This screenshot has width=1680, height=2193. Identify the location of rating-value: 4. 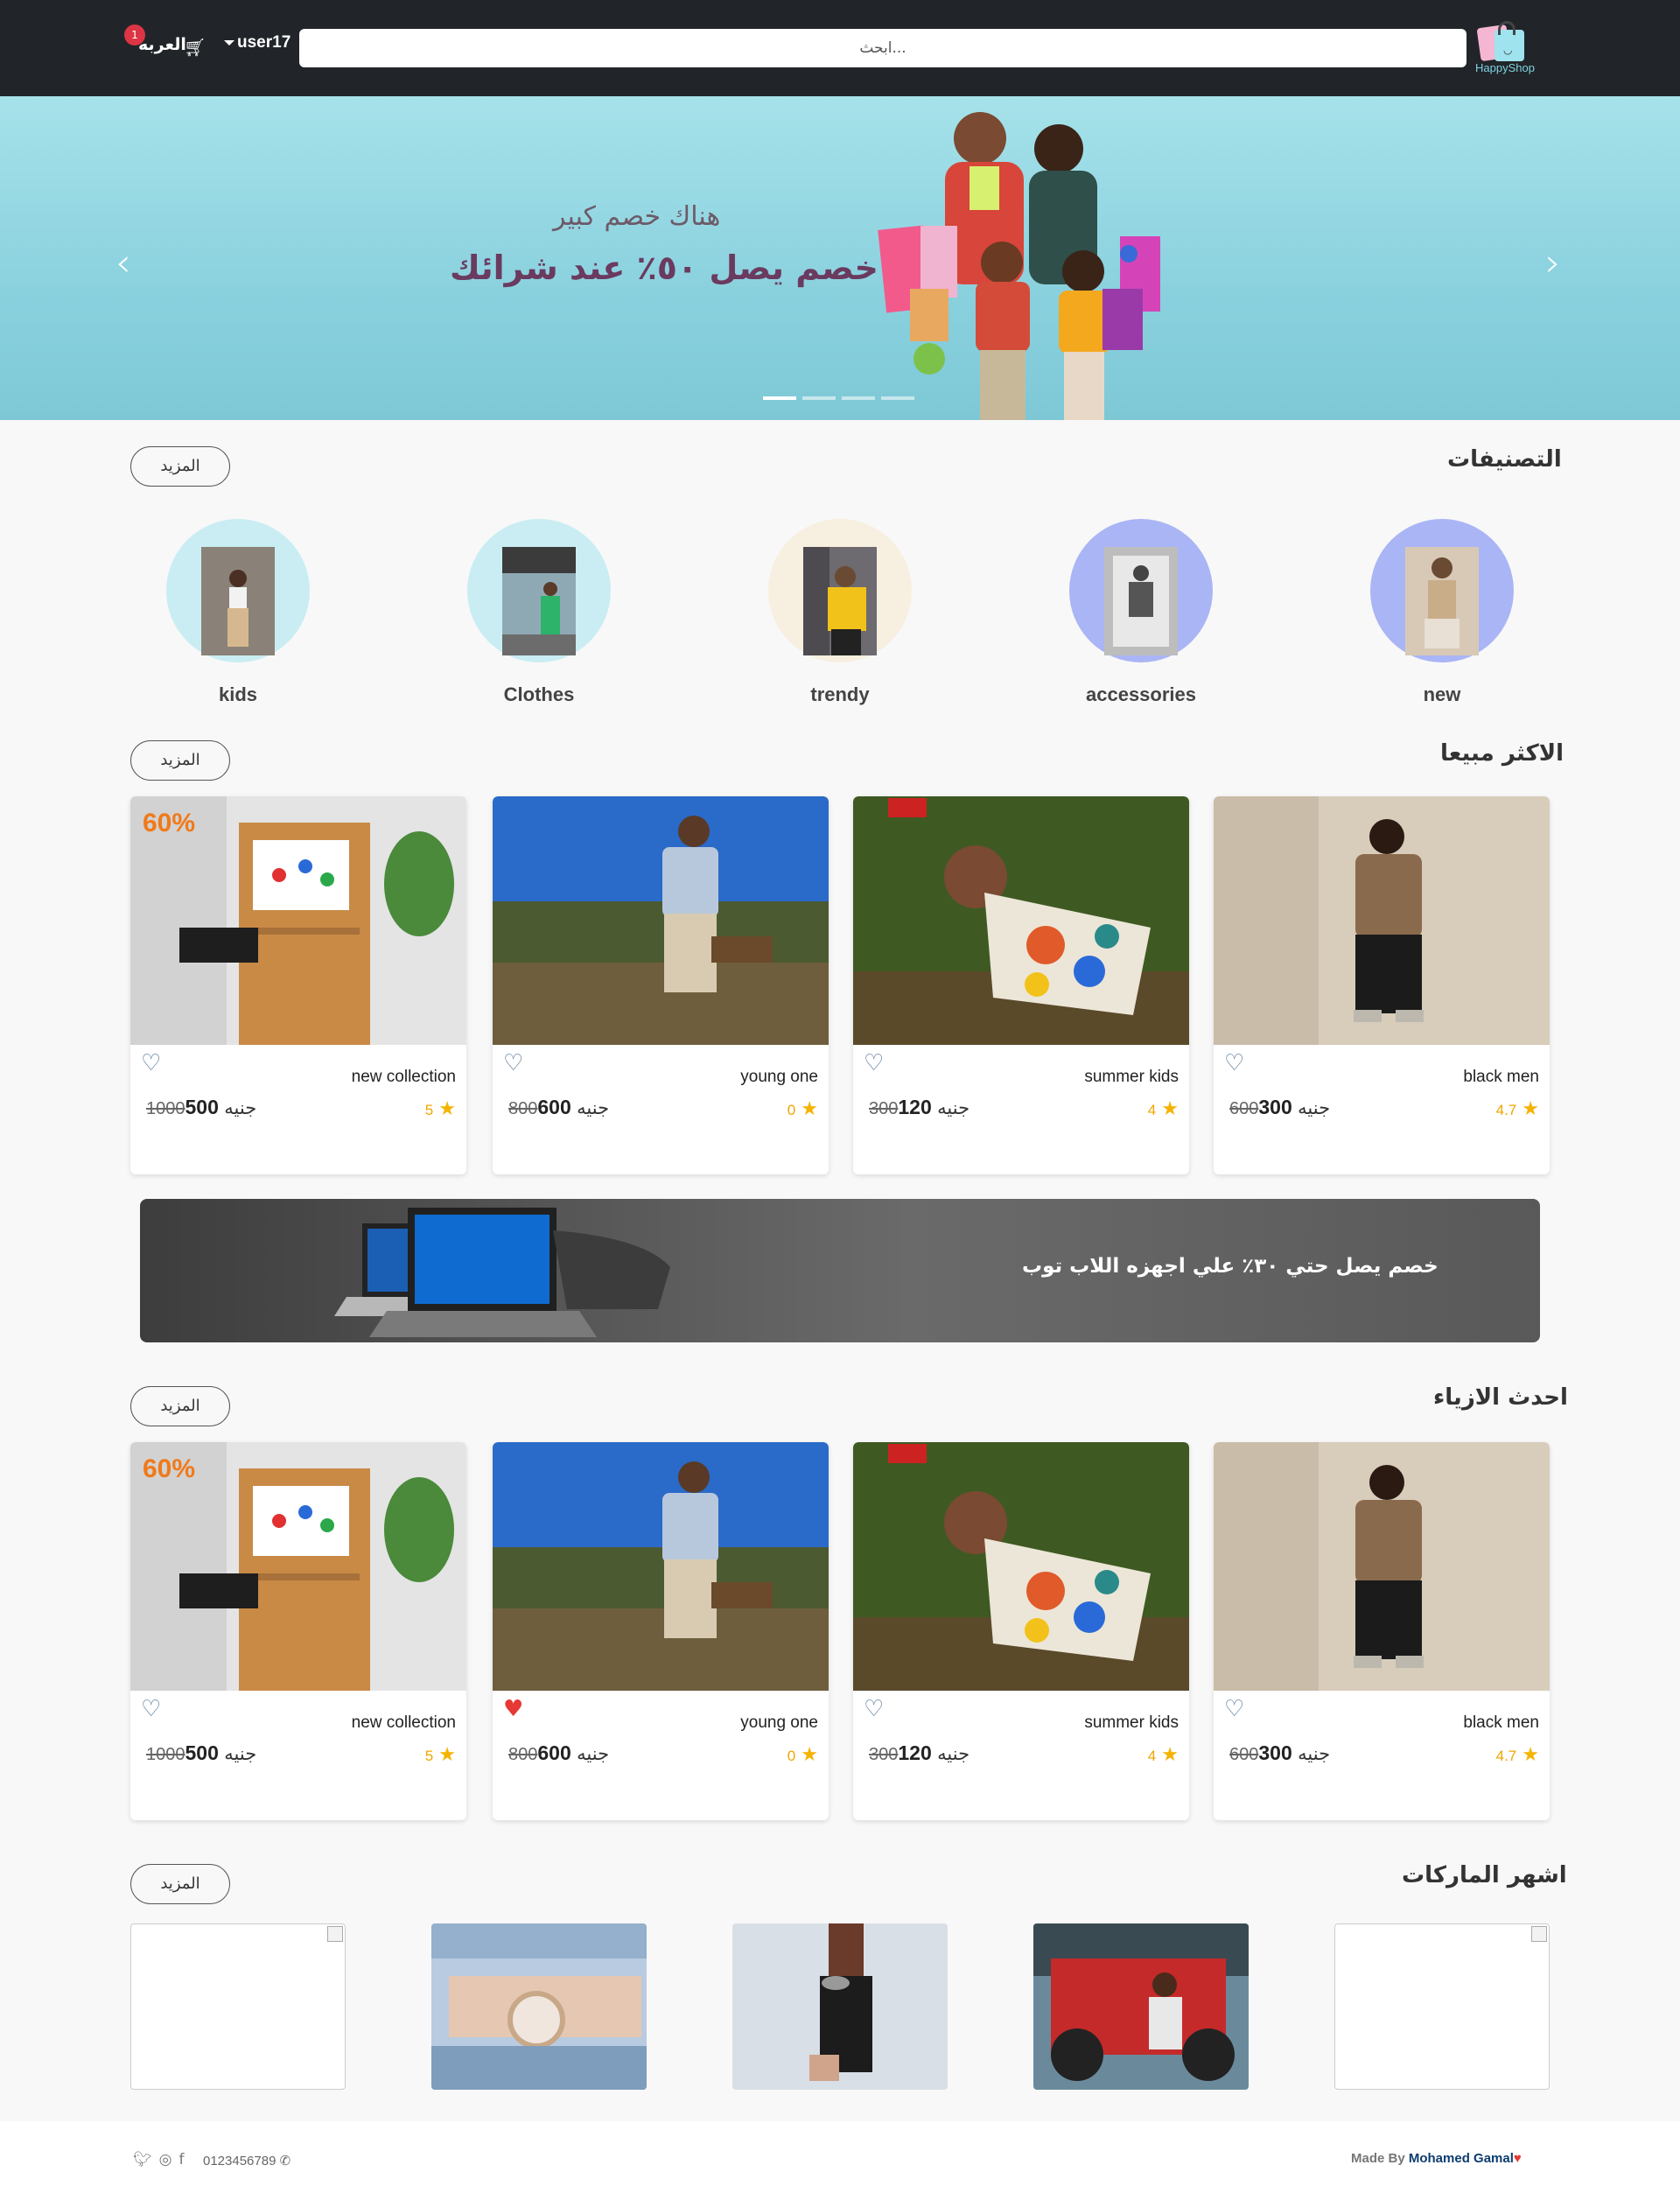
(1152, 1756).